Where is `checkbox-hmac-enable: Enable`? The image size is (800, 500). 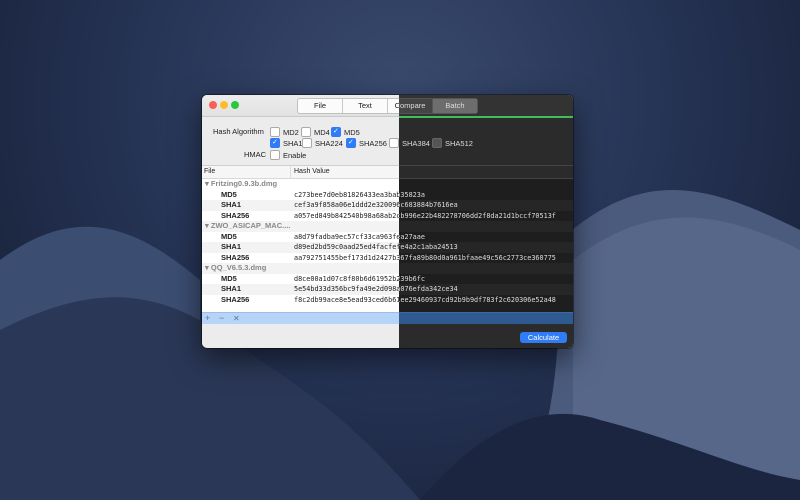 checkbox-hmac-enable: Enable is located at coordinates (288, 155).